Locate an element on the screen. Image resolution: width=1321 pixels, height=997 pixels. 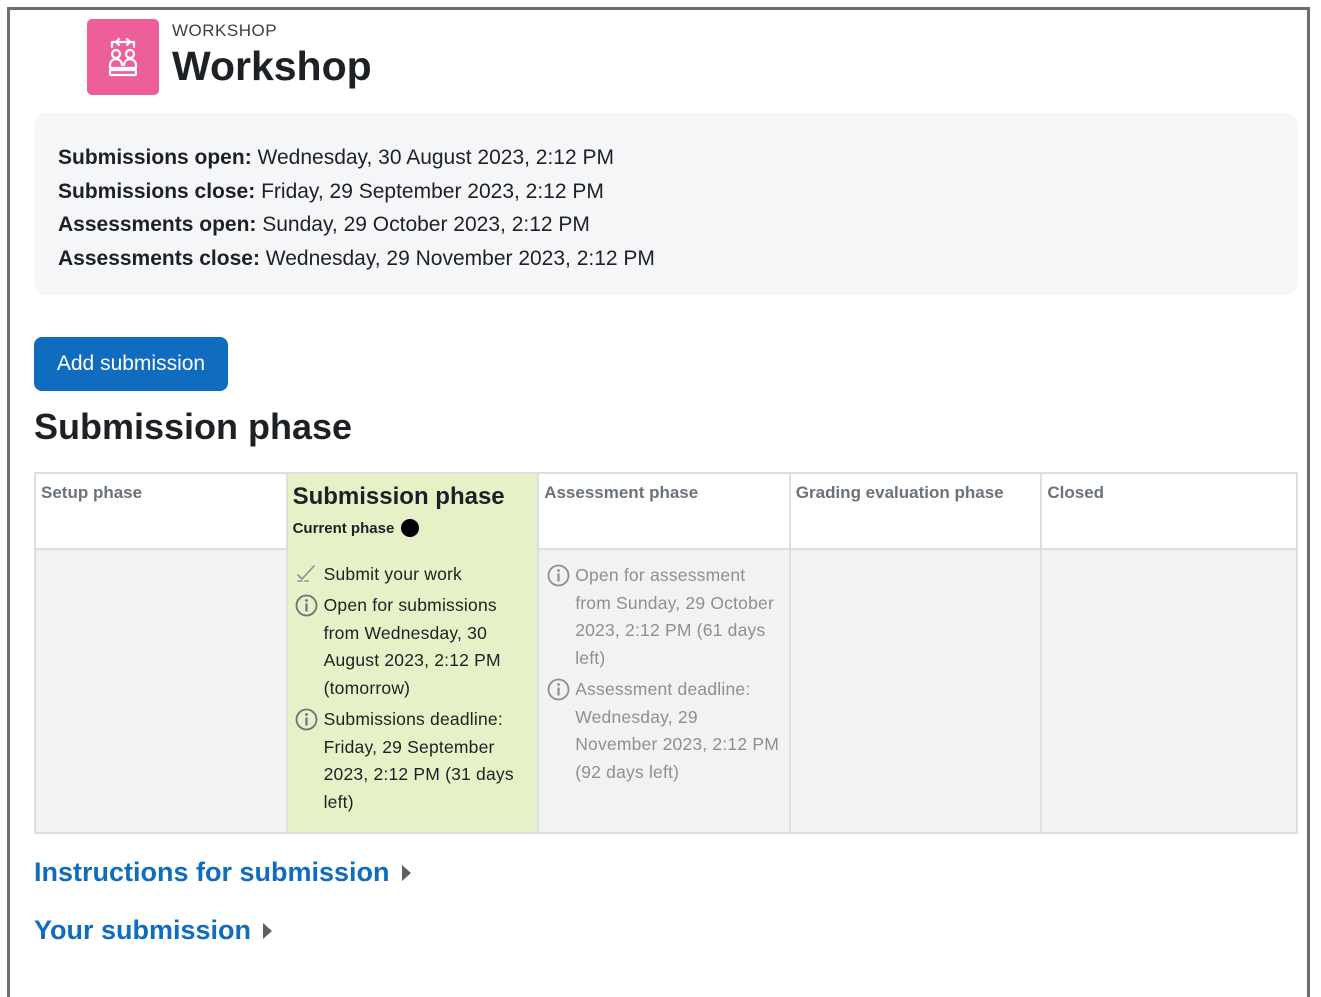
current-phase-dot-icon is located at coordinates (410, 528).